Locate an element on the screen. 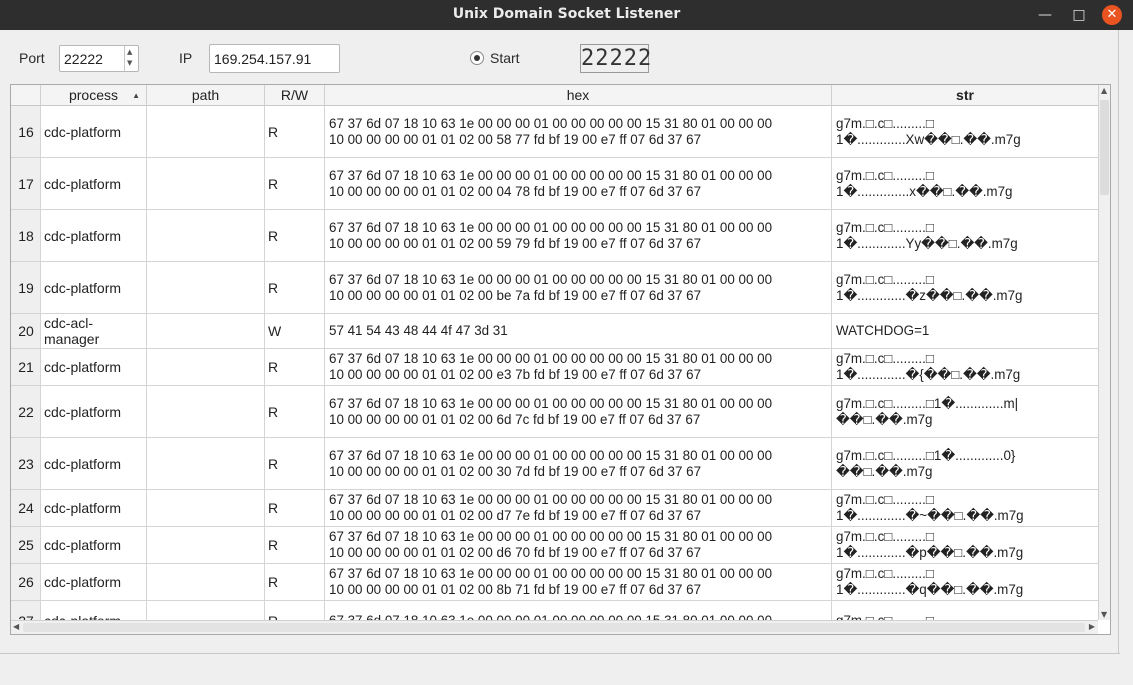  process-cell: cdc-acl-manager is located at coordinates (94, 331).